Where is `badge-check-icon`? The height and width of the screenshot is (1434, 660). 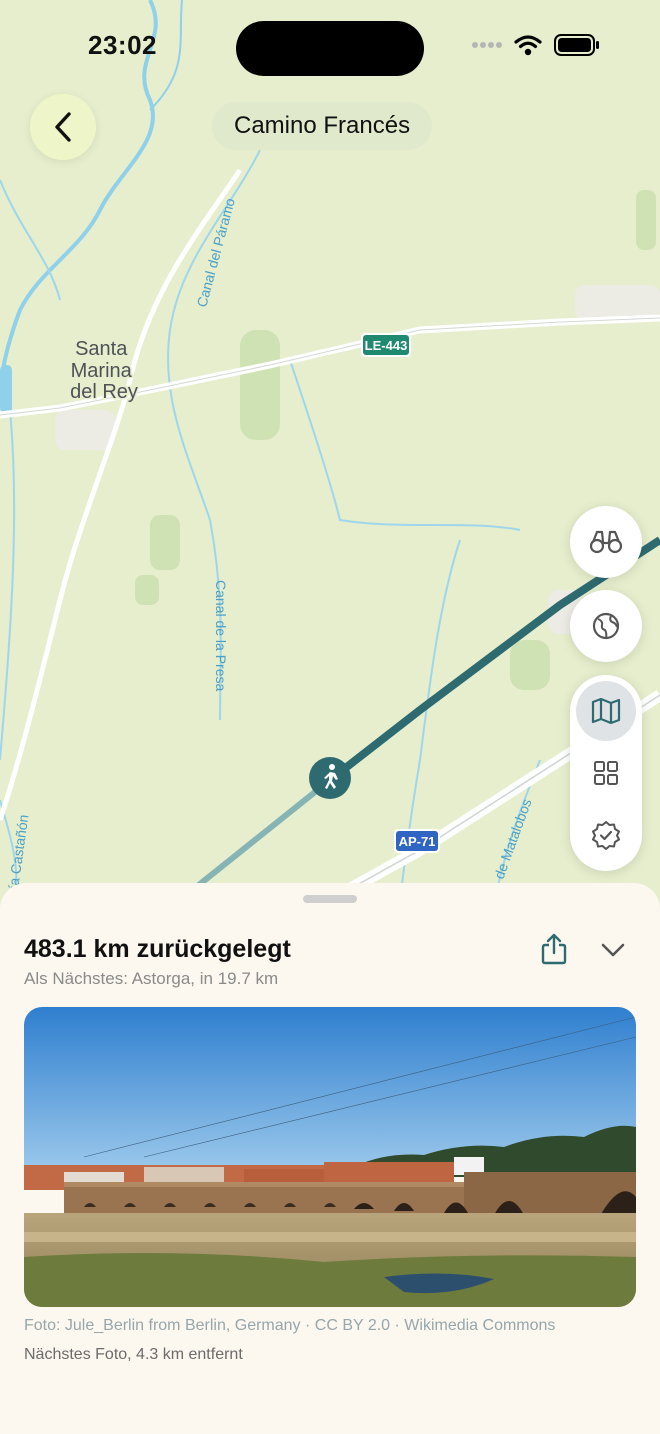 badge-check-icon is located at coordinates (606, 835).